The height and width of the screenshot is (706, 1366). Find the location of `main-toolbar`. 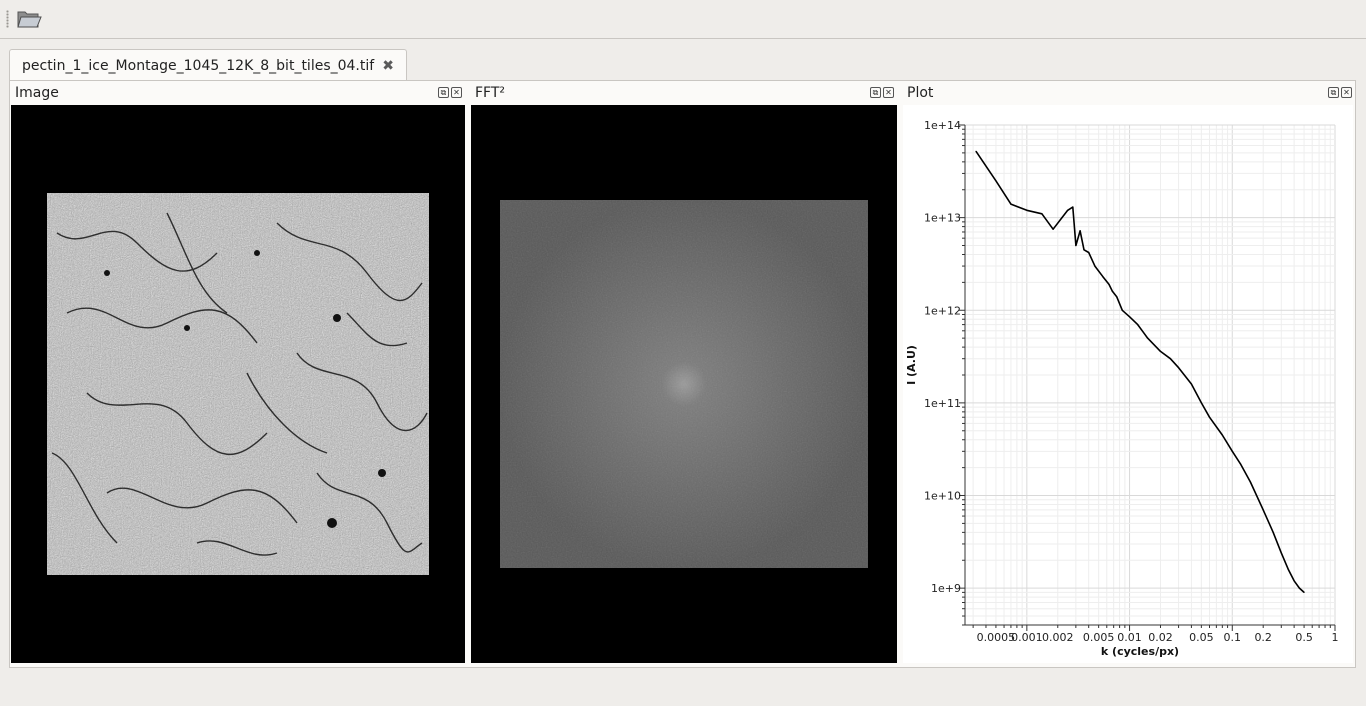

main-toolbar is located at coordinates (683, 19).